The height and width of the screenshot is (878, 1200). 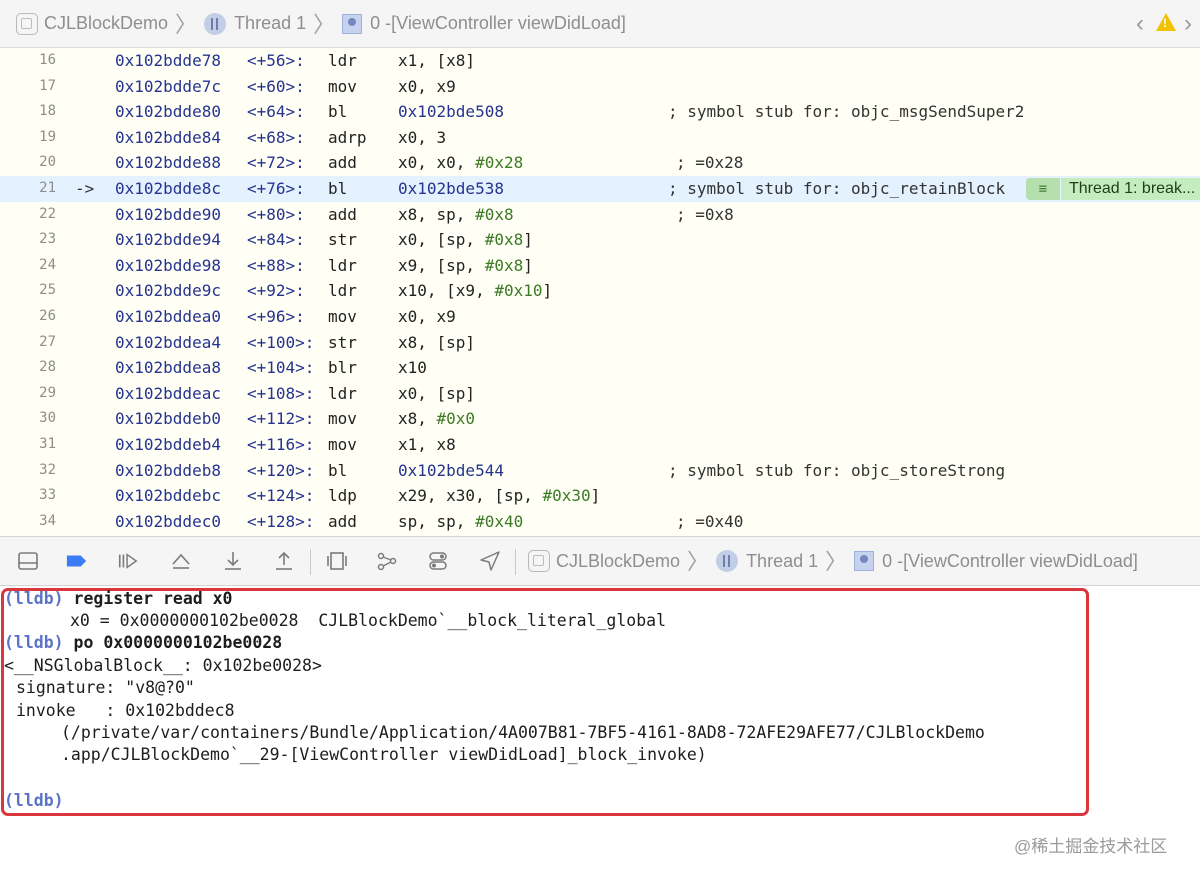 I want to click on line-number: 28, so click(x=28, y=368).